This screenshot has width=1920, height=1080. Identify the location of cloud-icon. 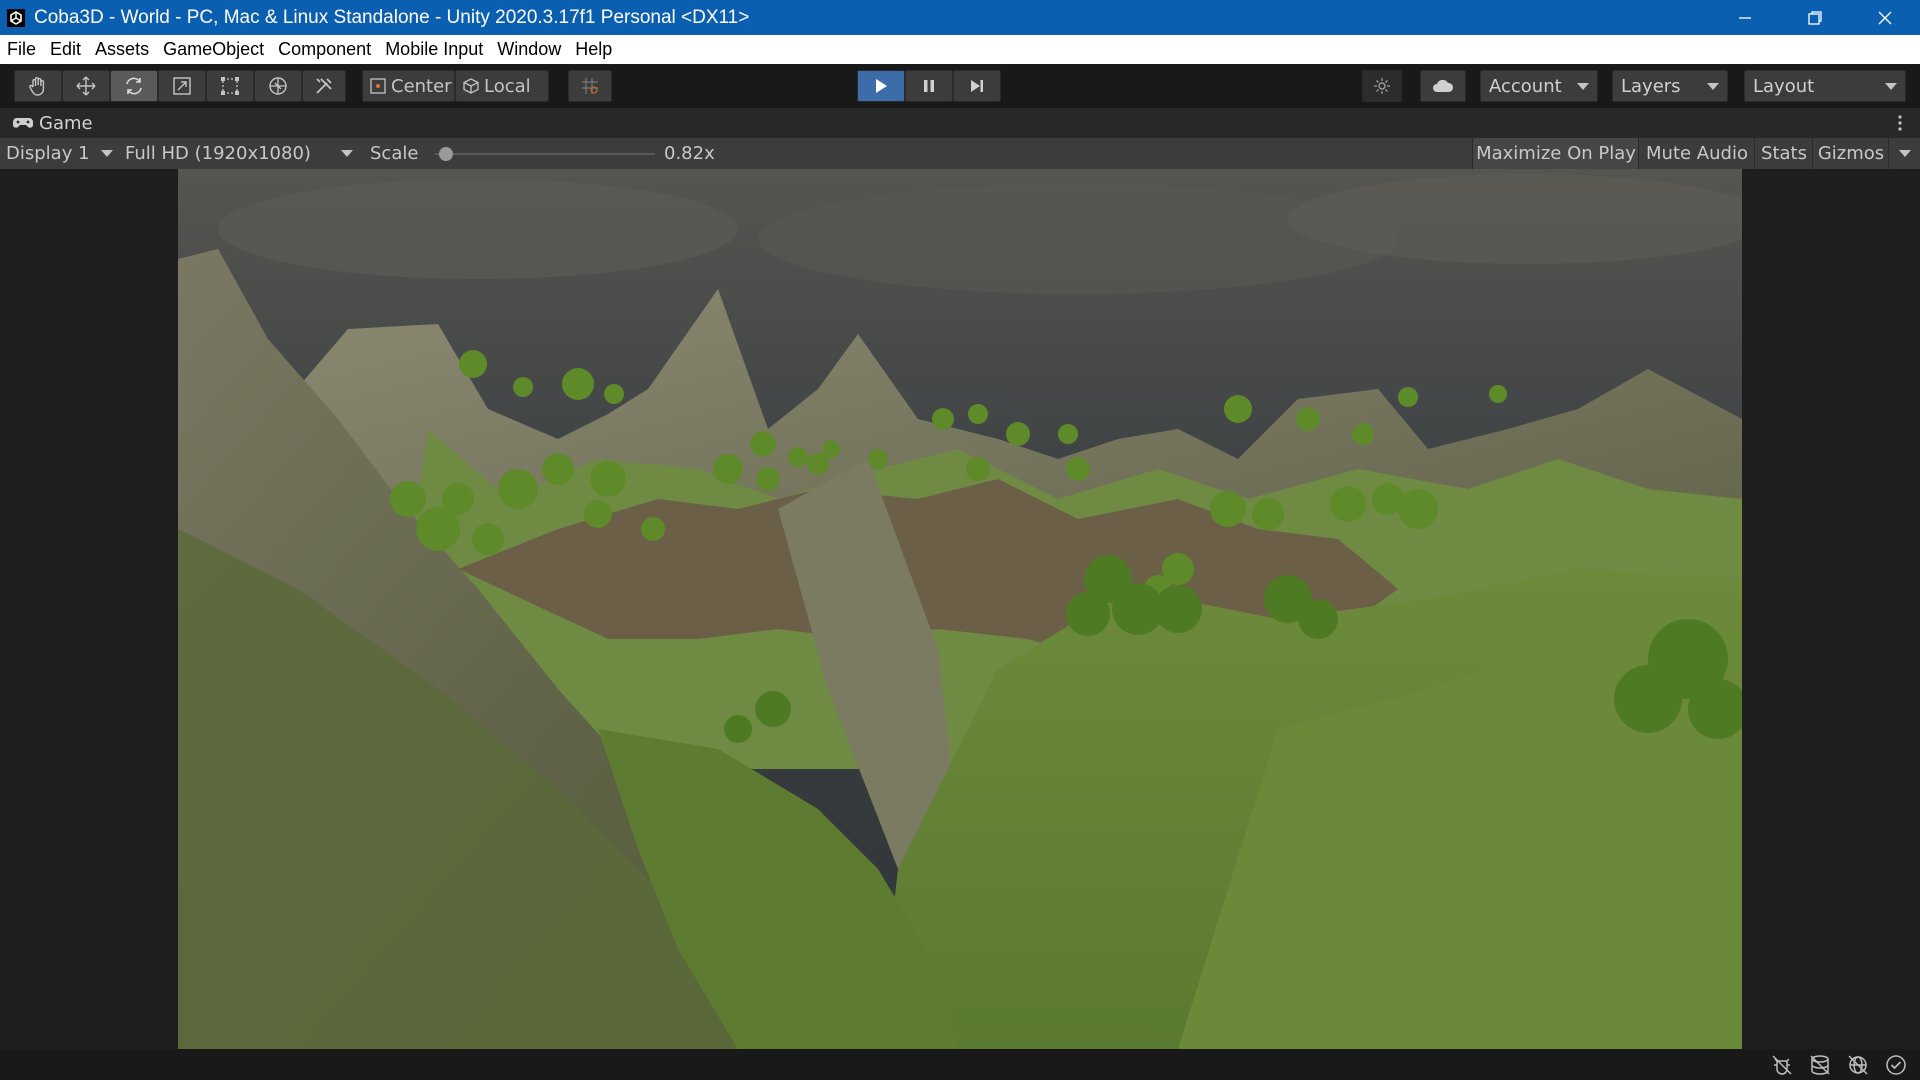
(1443, 85).